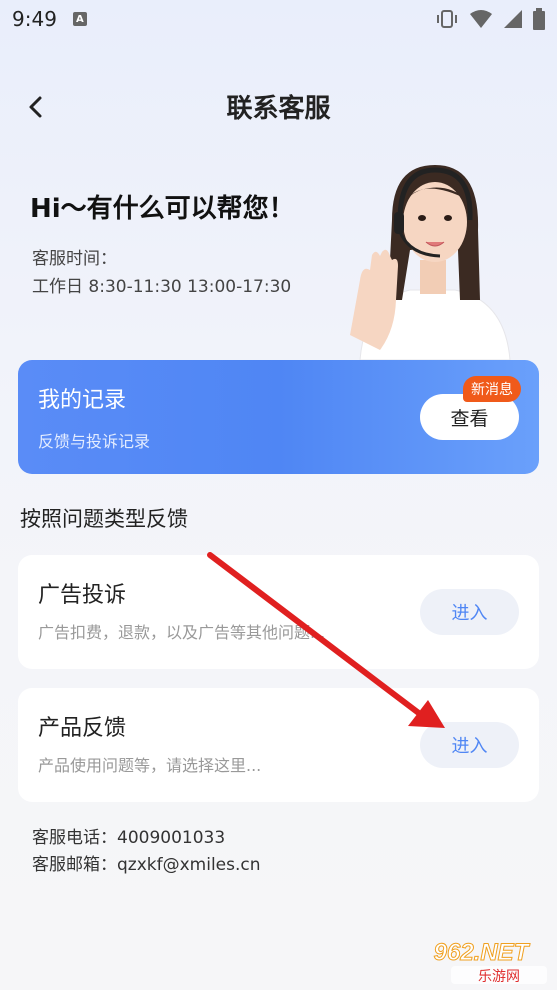 The height and width of the screenshot is (990, 557). What do you see at coordinates (162, 209) in the screenshot?
I see `hero-greeting: Hi～有什么可以帮您！` at bounding box center [162, 209].